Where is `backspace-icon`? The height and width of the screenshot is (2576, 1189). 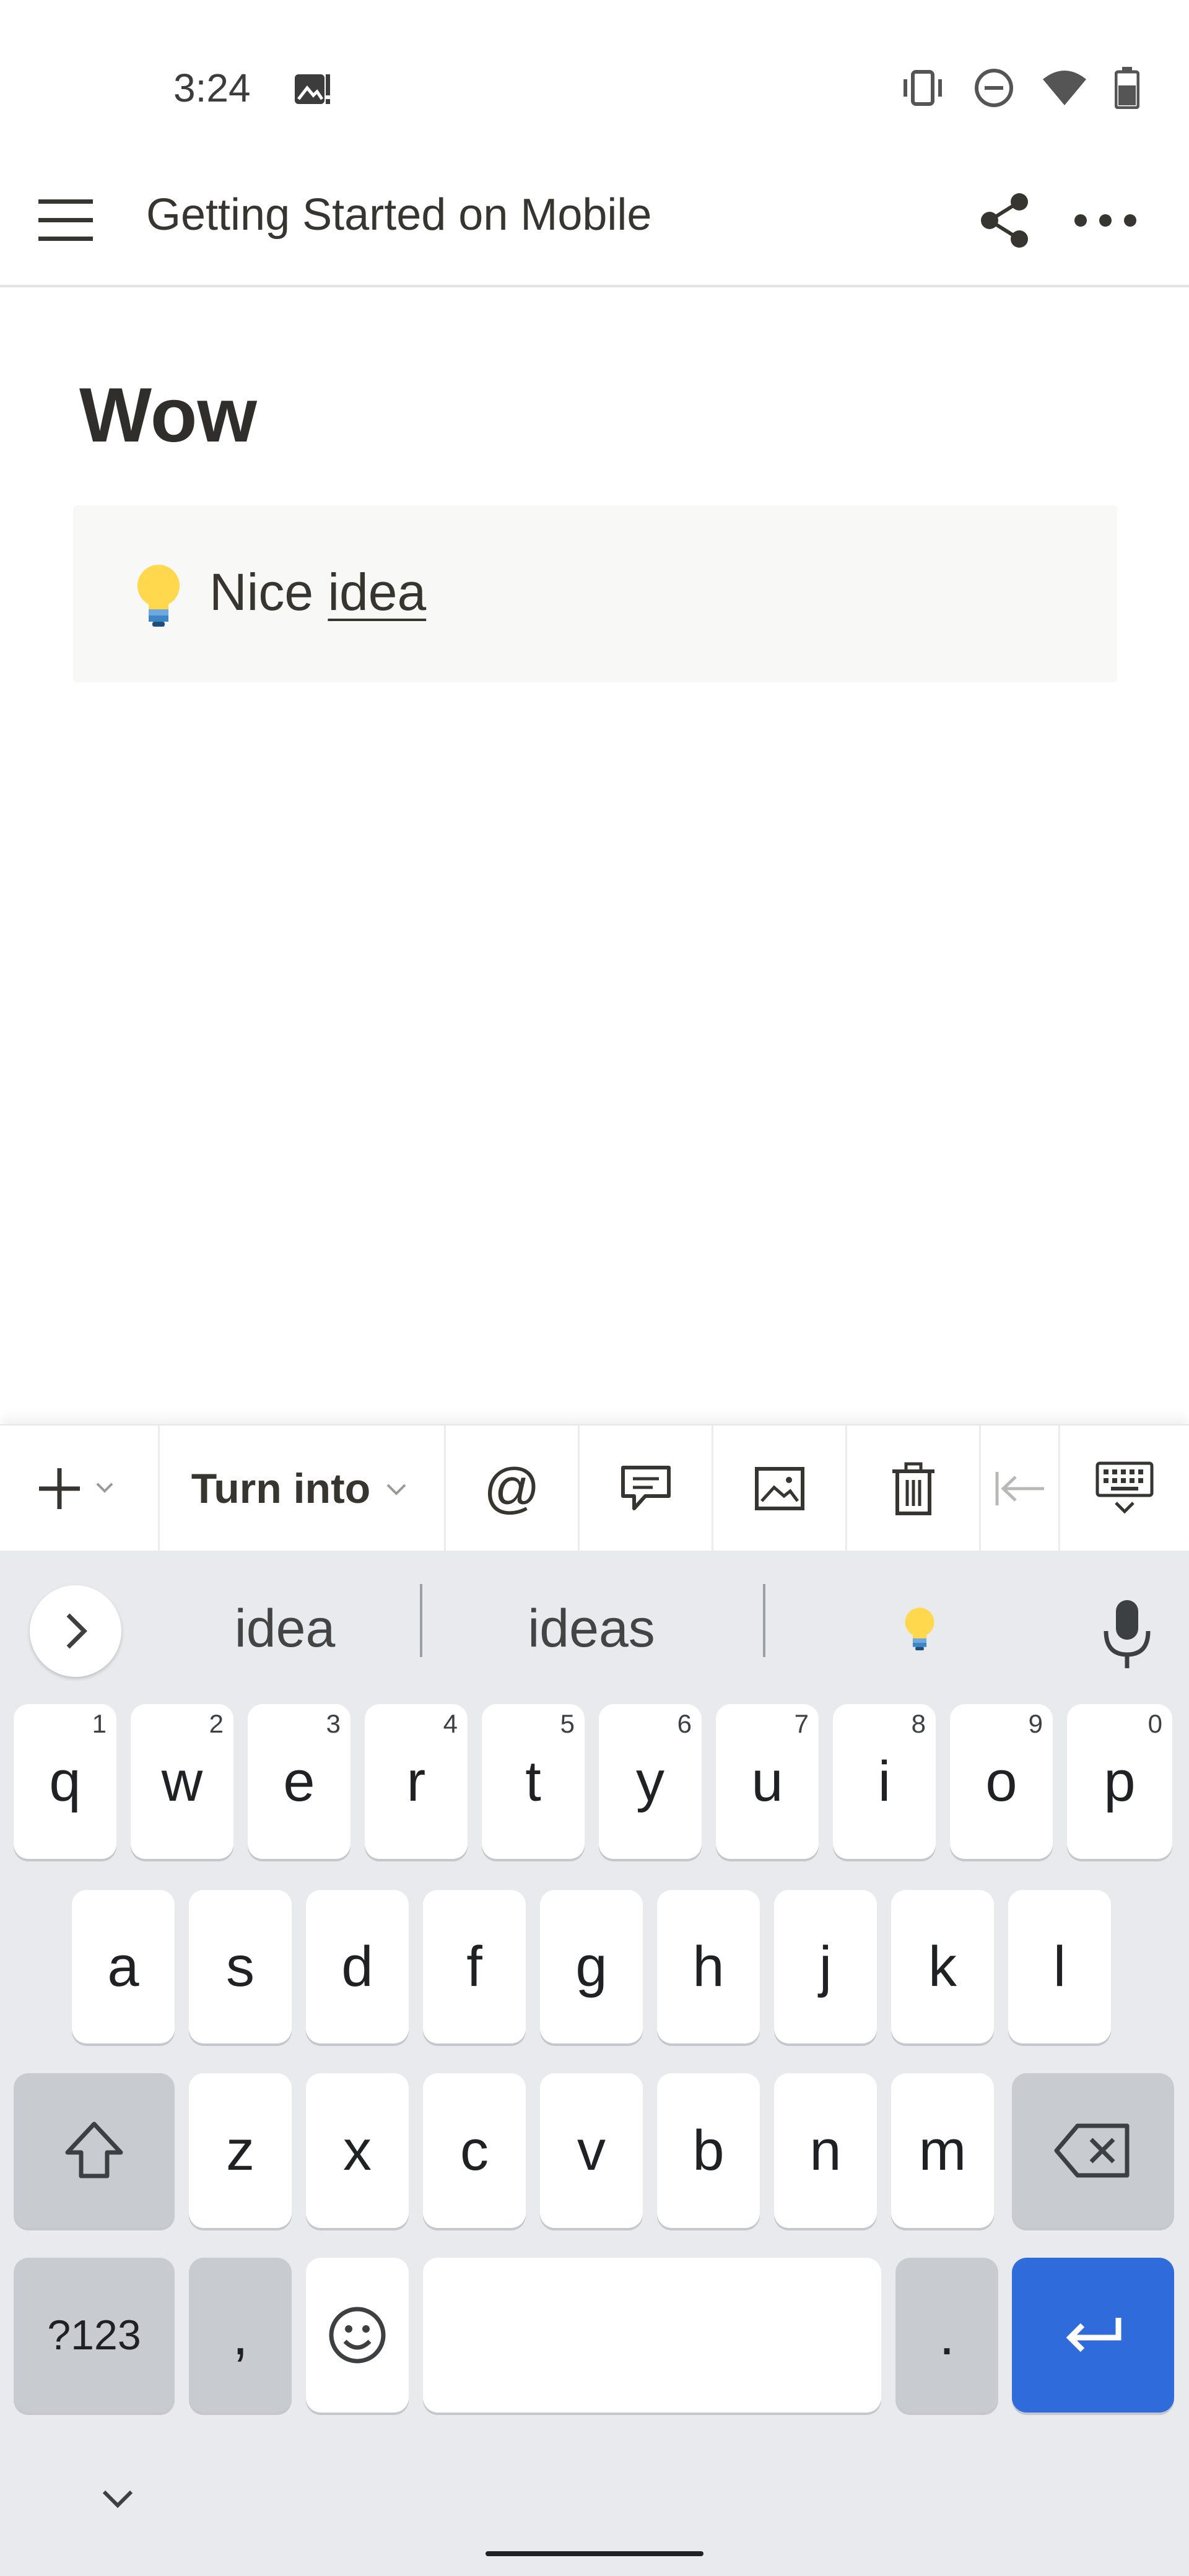
backspace-icon is located at coordinates (1092, 2150).